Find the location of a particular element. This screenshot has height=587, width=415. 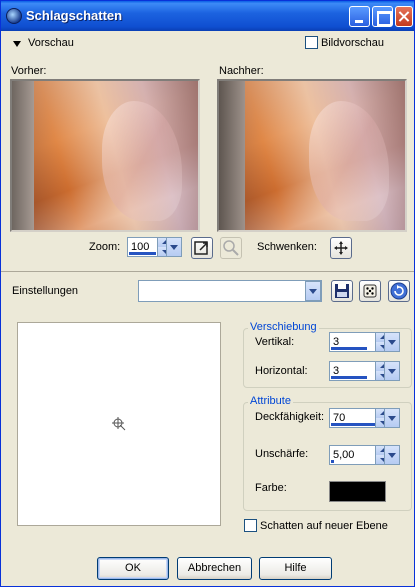

opacity-input: 70 is located at coordinates (352, 418).